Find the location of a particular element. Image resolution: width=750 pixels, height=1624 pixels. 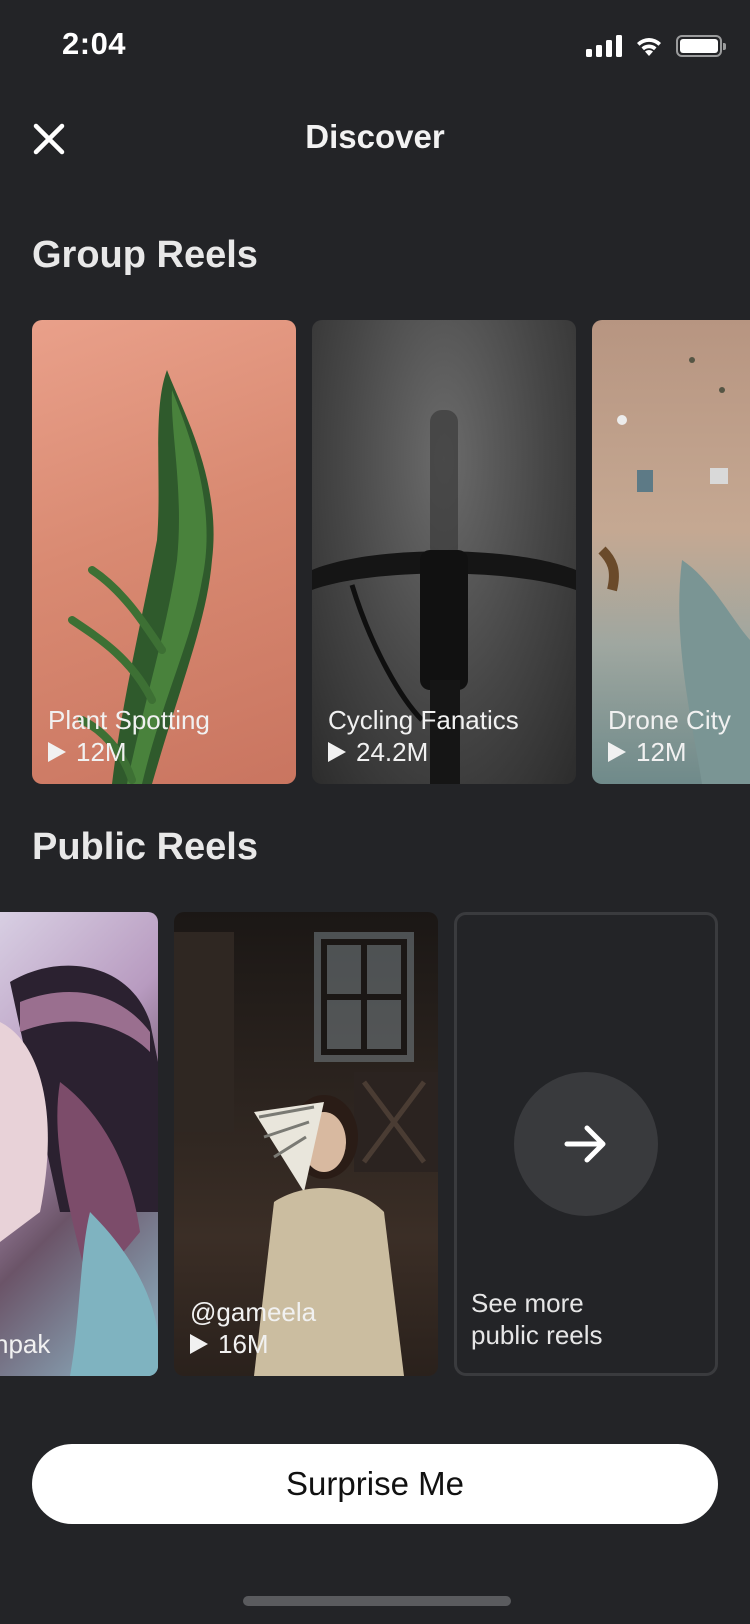

see-more-line1: See more is located at coordinates (527, 1303).